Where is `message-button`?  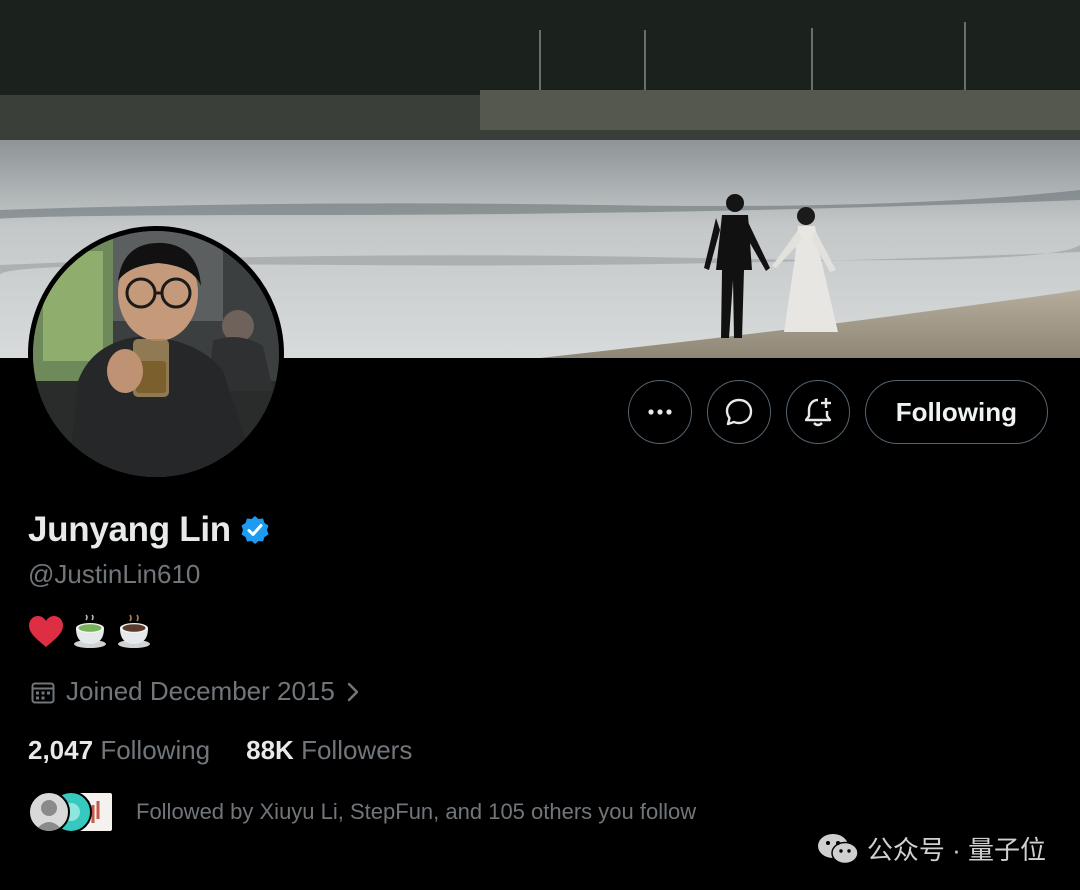
message-button is located at coordinates (738, 412).